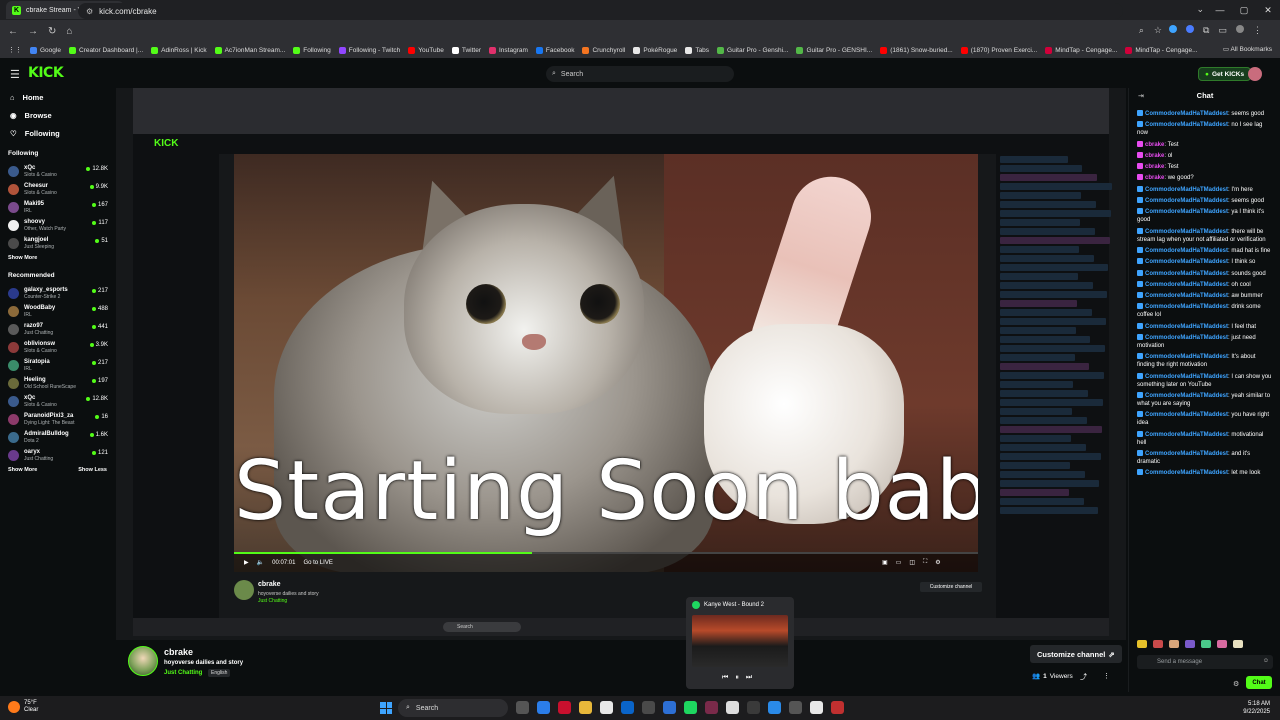  I want to click on sidebar-channel: oaryx Just Chatting 121, so click(56, 455).